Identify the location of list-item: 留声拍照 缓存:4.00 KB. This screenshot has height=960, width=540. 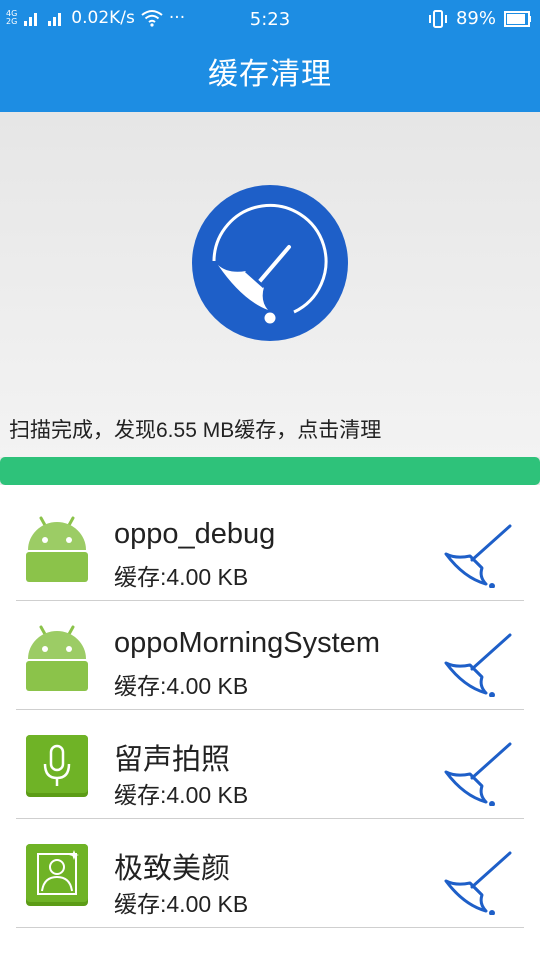
(270, 764).